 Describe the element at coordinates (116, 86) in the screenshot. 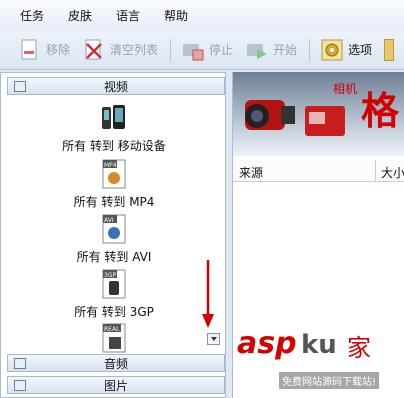

I see `video-group-header: 视频` at that location.